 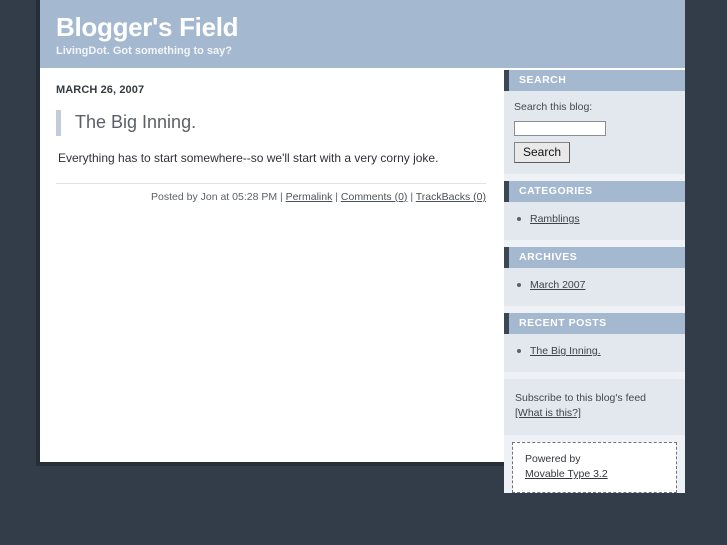 What do you see at coordinates (451, 197) in the screenshot?
I see `trackbacks-link: TrackBacks (0)` at bounding box center [451, 197].